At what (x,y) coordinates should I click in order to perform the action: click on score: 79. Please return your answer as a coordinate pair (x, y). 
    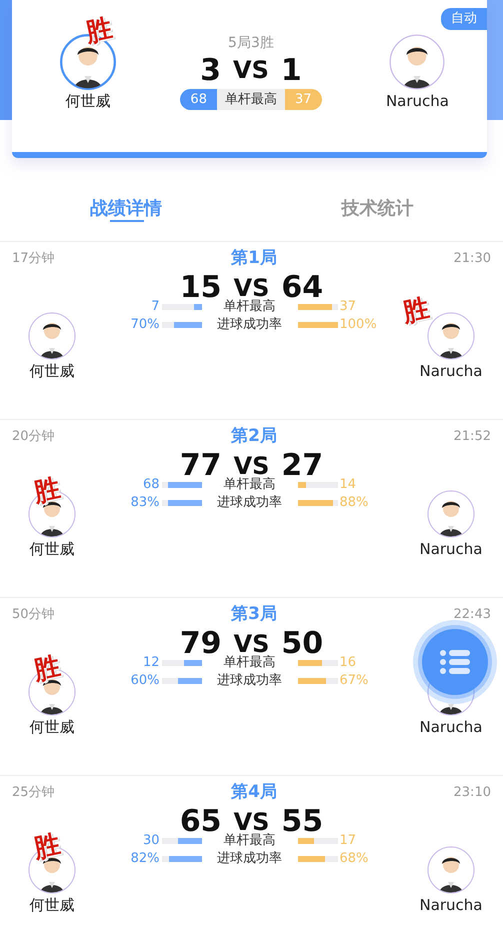
    Looking at the image, I should click on (201, 644).